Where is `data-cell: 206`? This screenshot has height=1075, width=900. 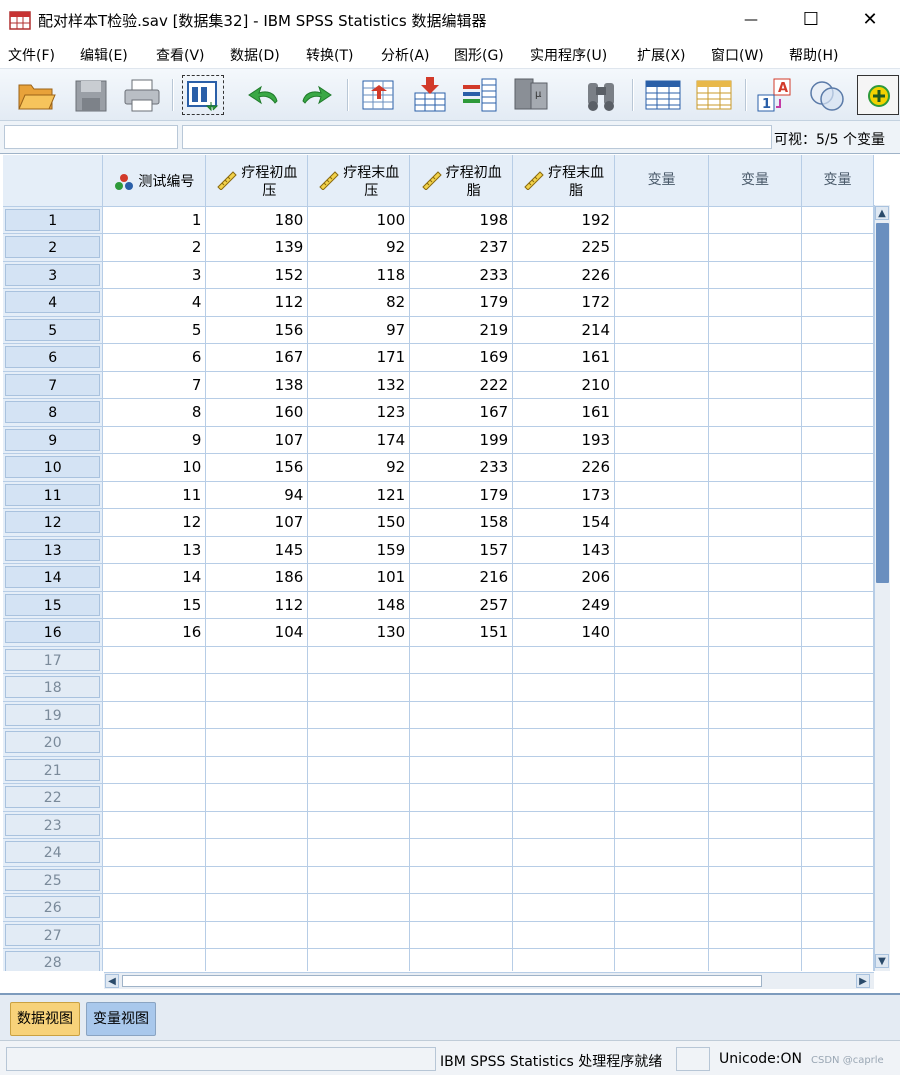
data-cell: 206 is located at coordinates (564, 577).